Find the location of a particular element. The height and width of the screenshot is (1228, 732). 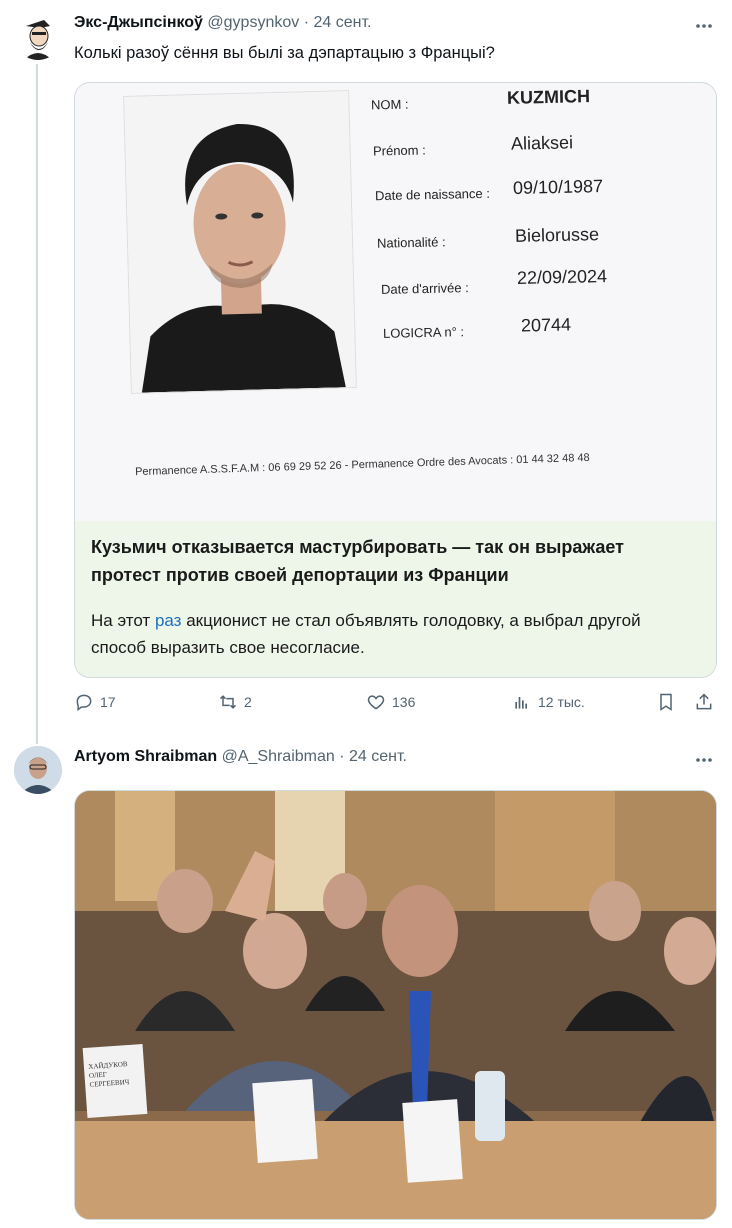

doc-value-prenom: Aliaksei is located at coordinates (542, 143).